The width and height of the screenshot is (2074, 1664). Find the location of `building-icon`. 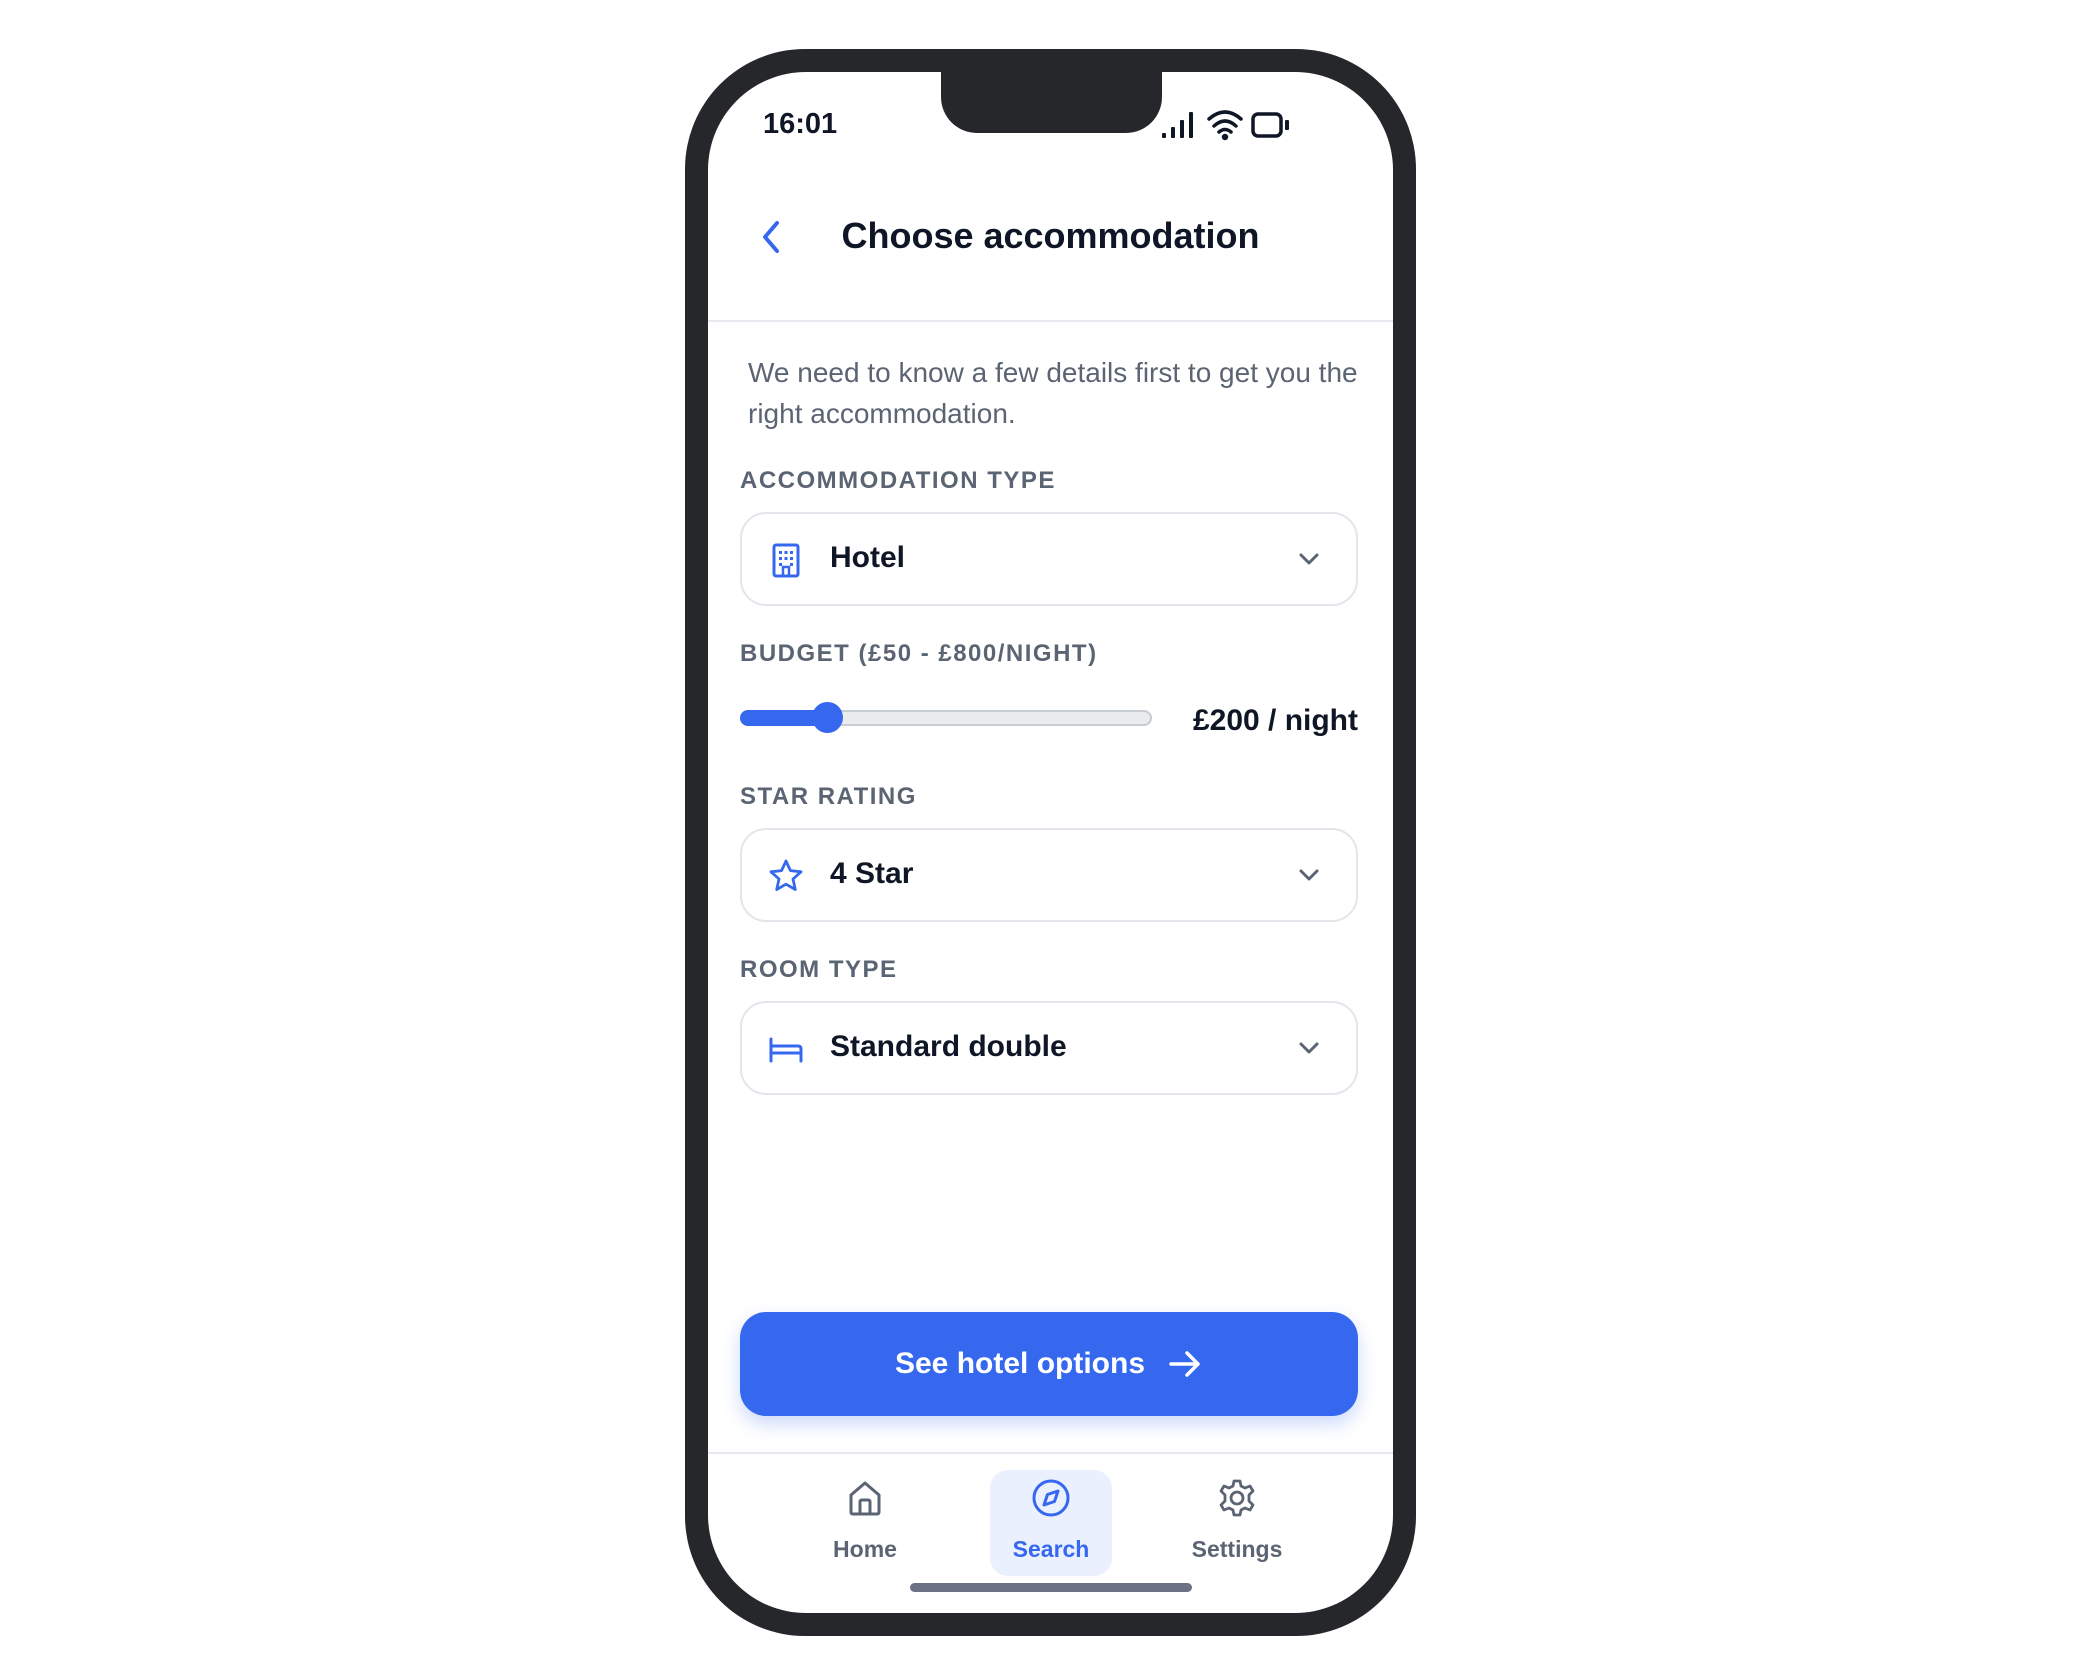

building-icon is located at coordinates (786, 560).